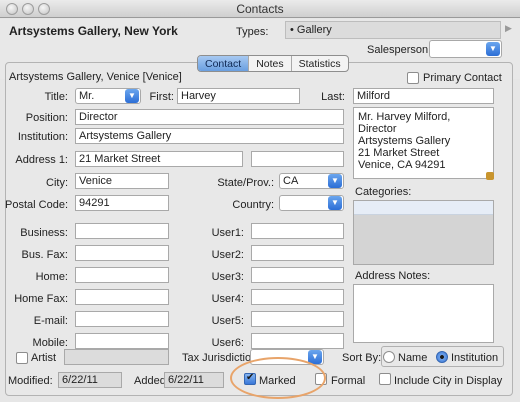 The image size is (520, 402). I want to click on types-label: Types:, so click(252, 32).